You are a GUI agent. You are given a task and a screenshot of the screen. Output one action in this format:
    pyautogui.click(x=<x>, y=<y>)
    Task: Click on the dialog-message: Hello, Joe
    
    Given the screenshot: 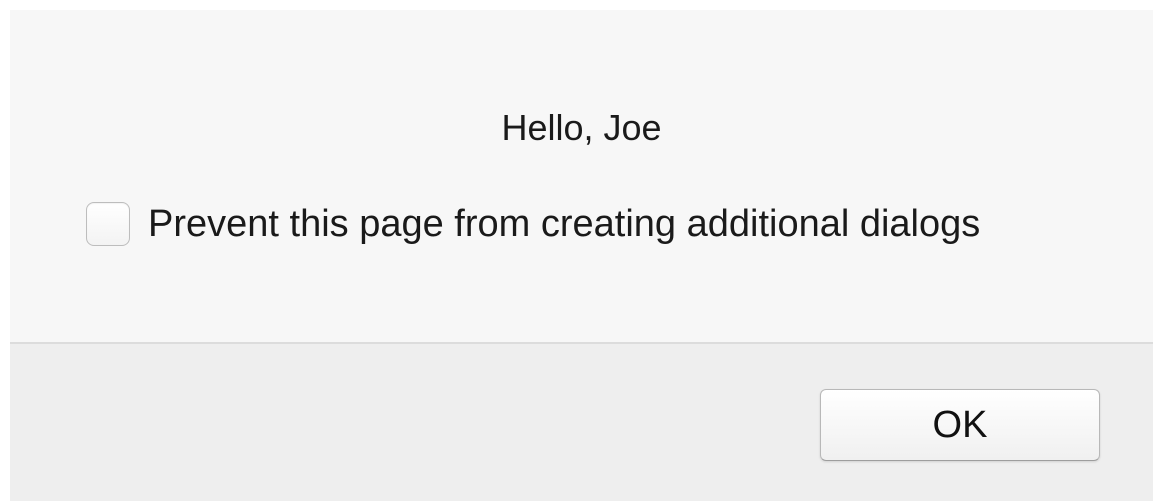 What is the action you would take?
    pyautogui.click(x=581, y=127)
    